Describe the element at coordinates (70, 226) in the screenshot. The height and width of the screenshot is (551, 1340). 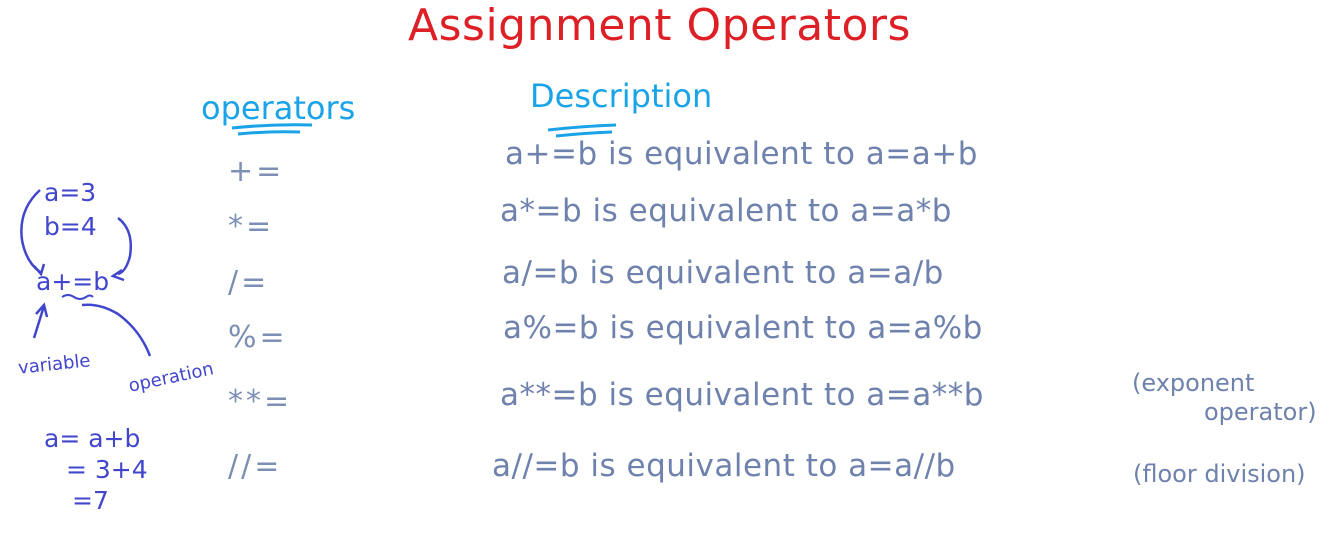
I see `example-b-assign: b=4` at that location.